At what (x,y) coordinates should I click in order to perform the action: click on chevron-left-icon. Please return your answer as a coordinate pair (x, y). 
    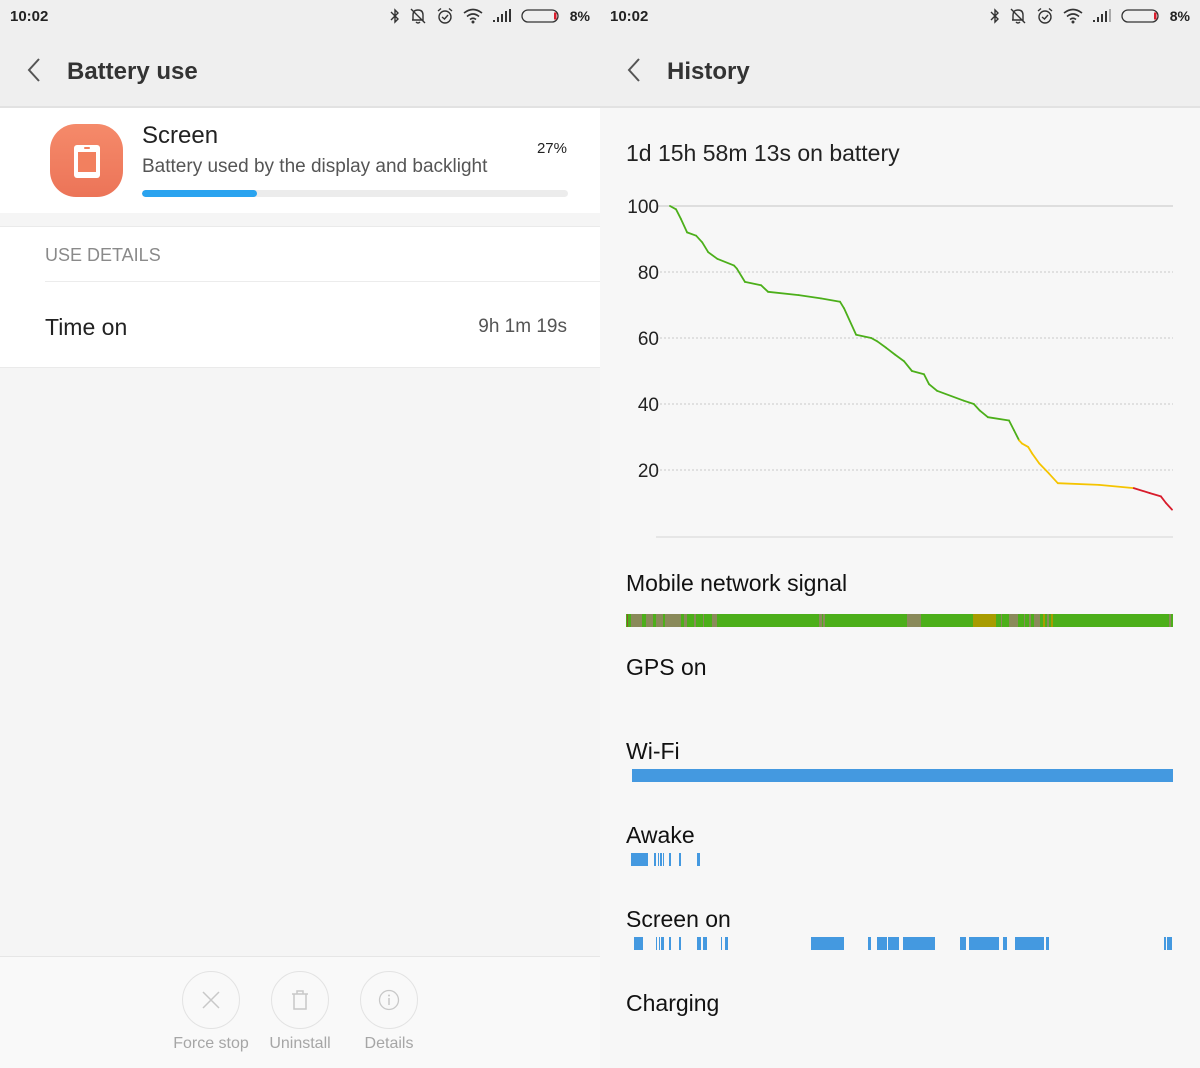
    Looking at the image, I should click on (633, 70).